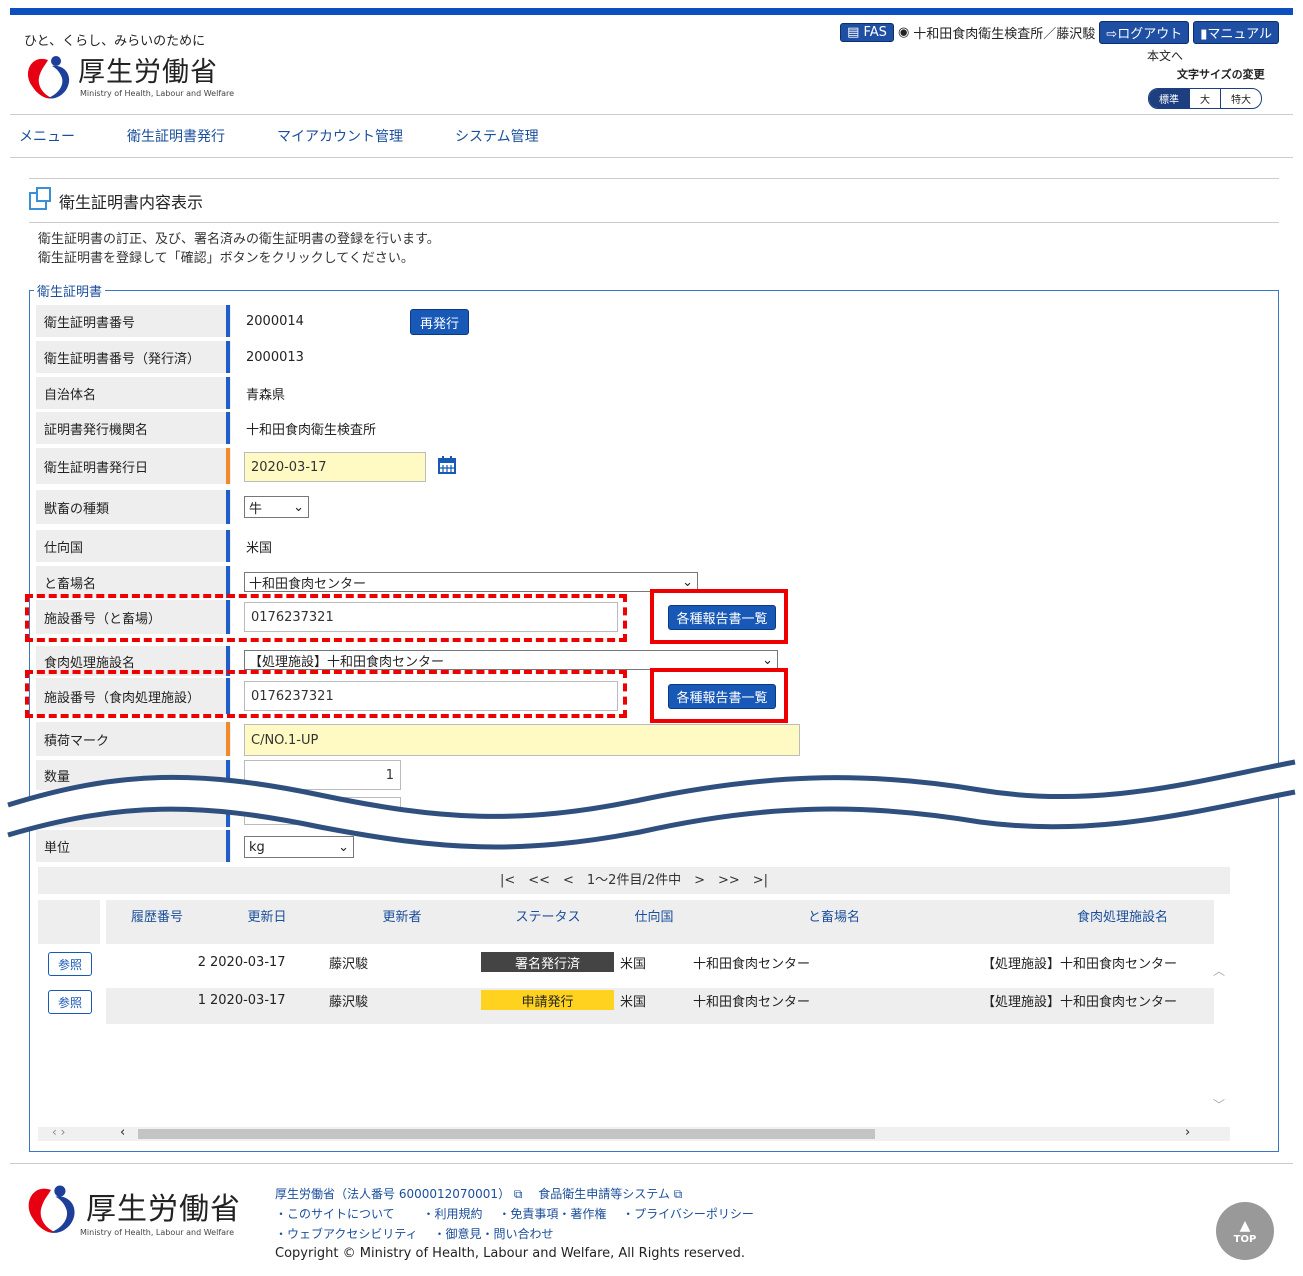  Describe the element at coordinates (335, 1214) in the screenshot. I see `footer-link-about: ・このサイトについて` at that location.